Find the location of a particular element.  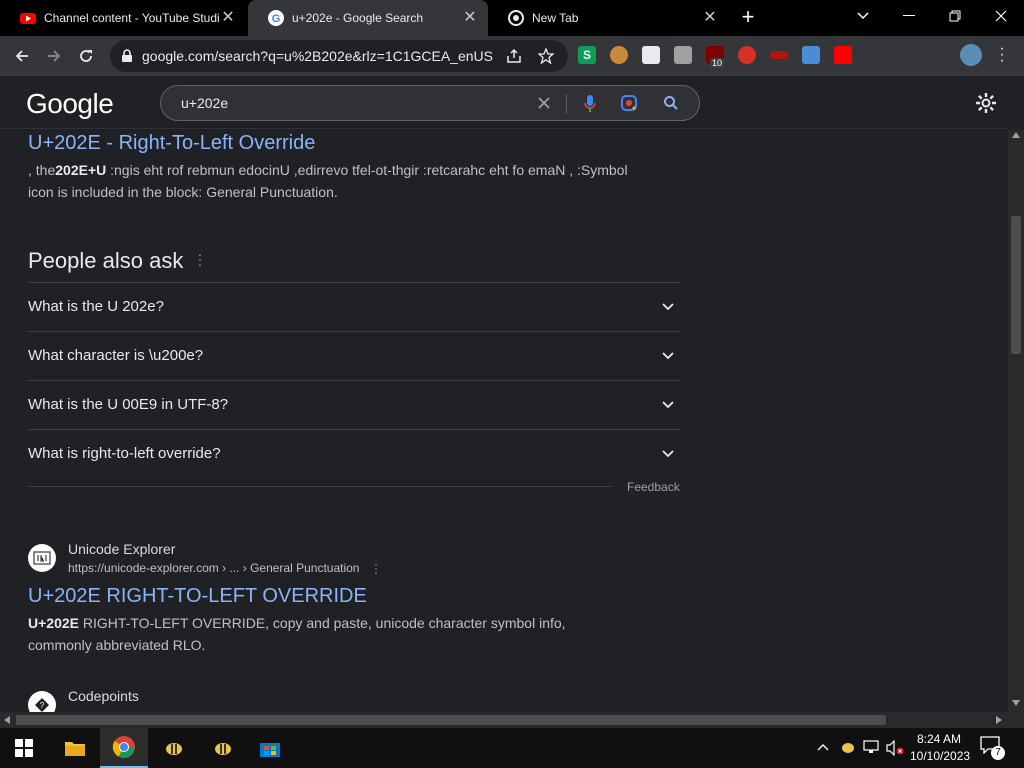

file-explorer-taskbar is located at coordinates (75, 748).